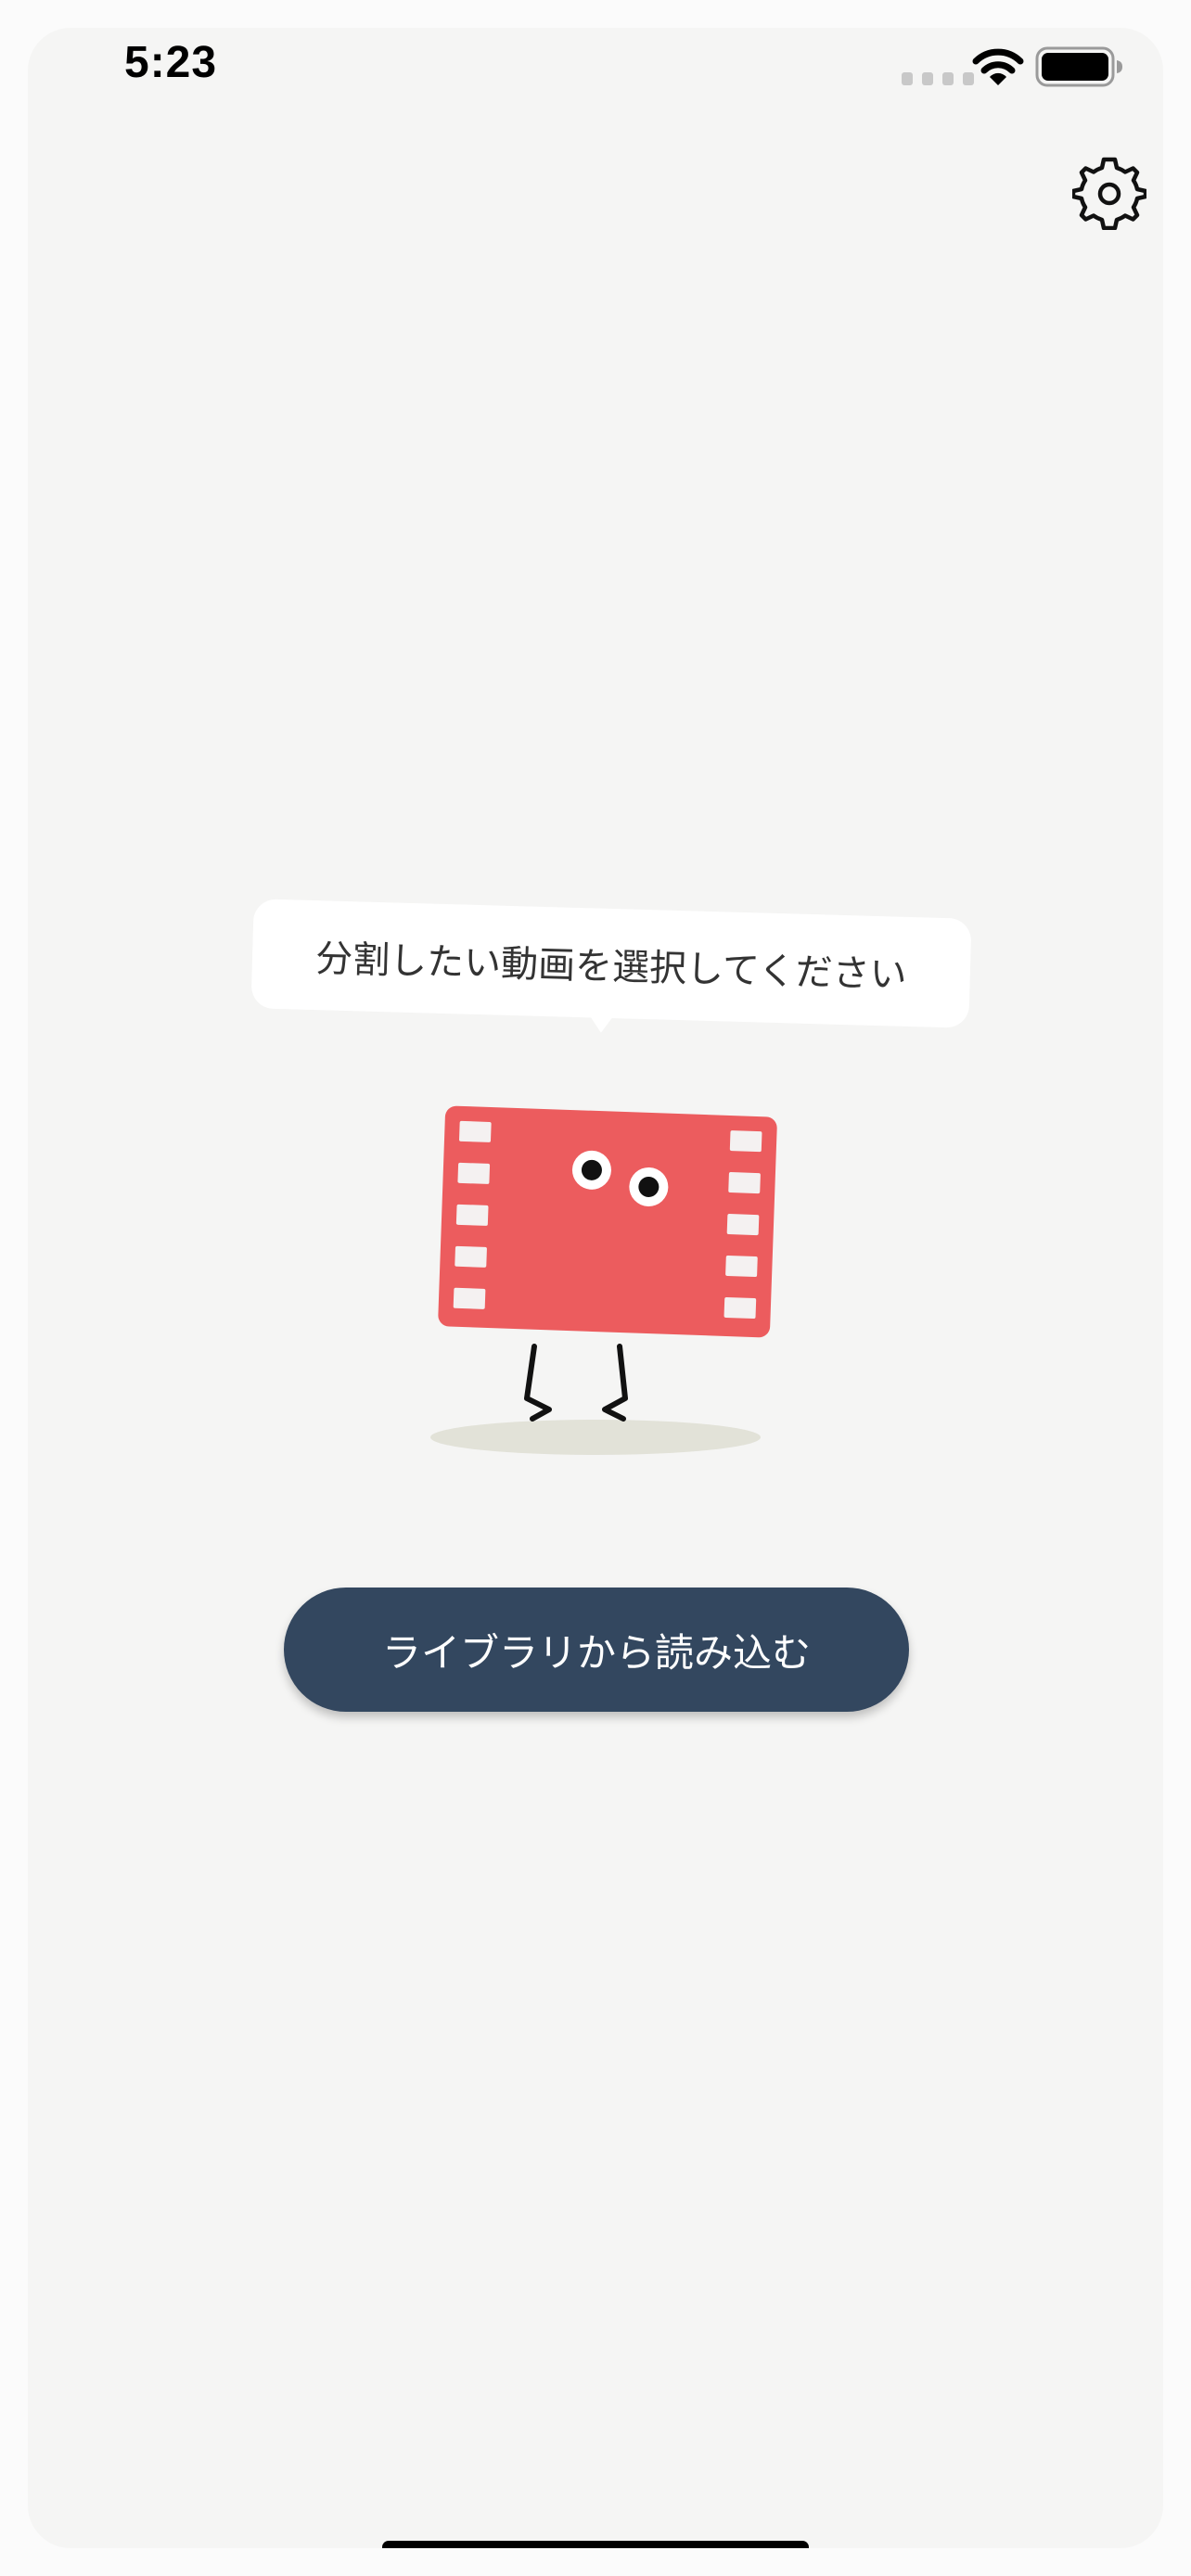 The width and height of the screenshot is (1191, 2576). I want to click on wifi-icon, so click(998, 66).